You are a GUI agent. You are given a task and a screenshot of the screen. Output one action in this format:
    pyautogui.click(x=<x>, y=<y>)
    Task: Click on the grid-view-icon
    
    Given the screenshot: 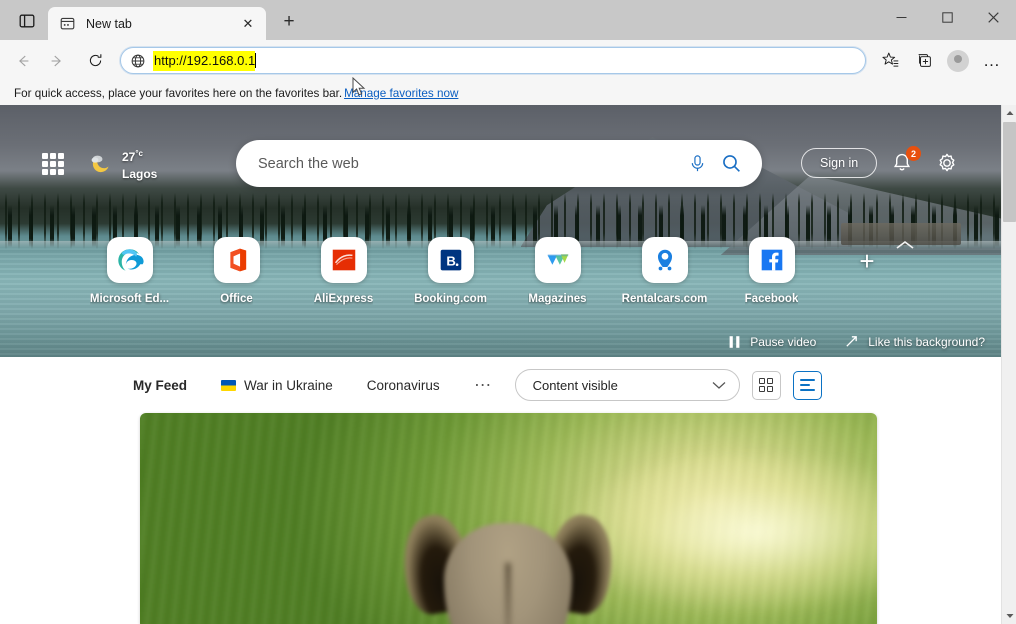 What is the action you would take?
    pyautogui.click(x=766, y=385)
    